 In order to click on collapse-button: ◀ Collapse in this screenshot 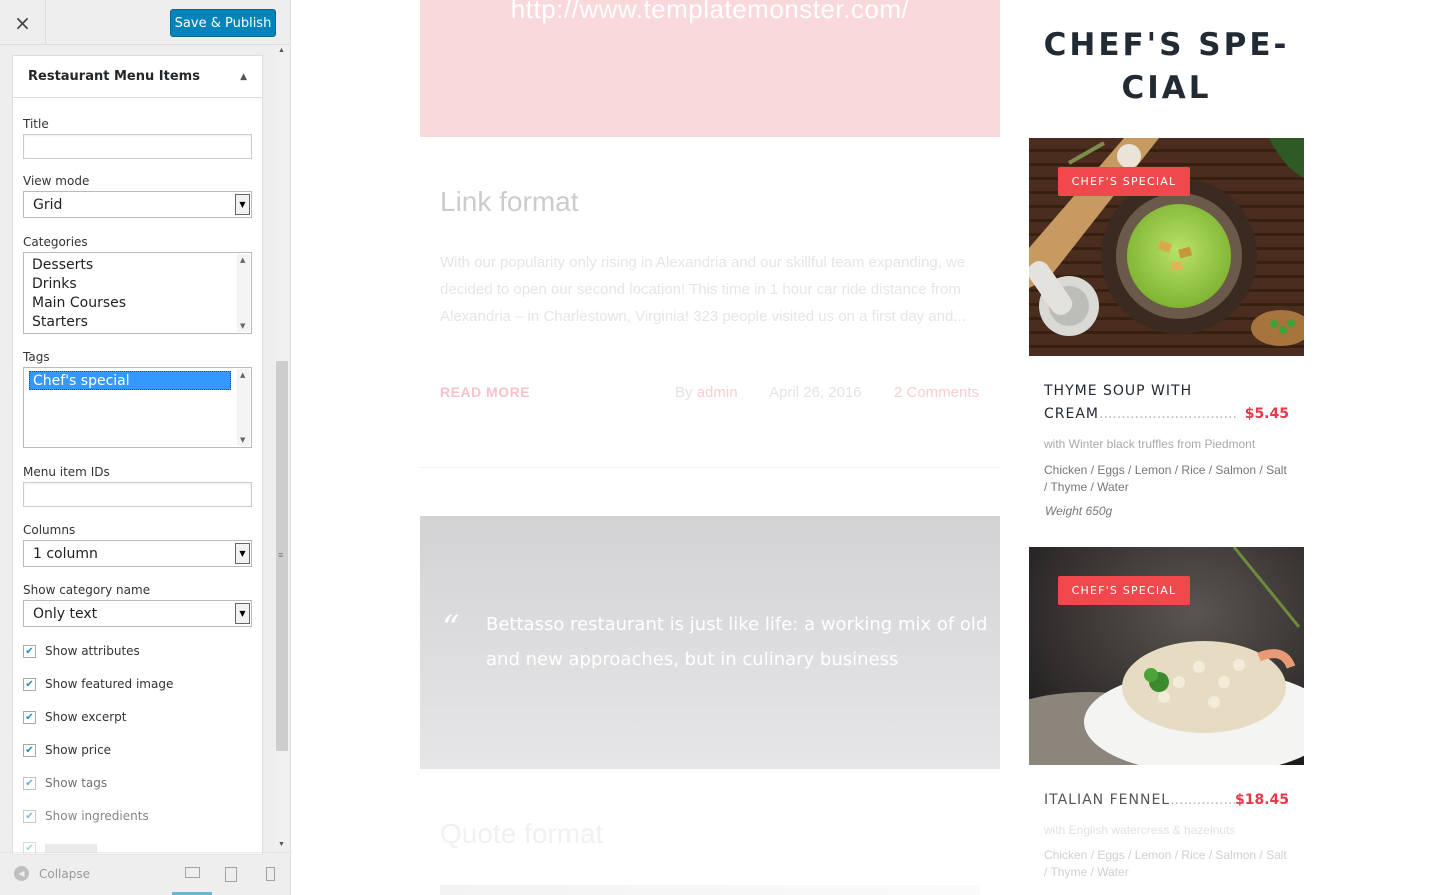, I will do `click(52, 873)`.